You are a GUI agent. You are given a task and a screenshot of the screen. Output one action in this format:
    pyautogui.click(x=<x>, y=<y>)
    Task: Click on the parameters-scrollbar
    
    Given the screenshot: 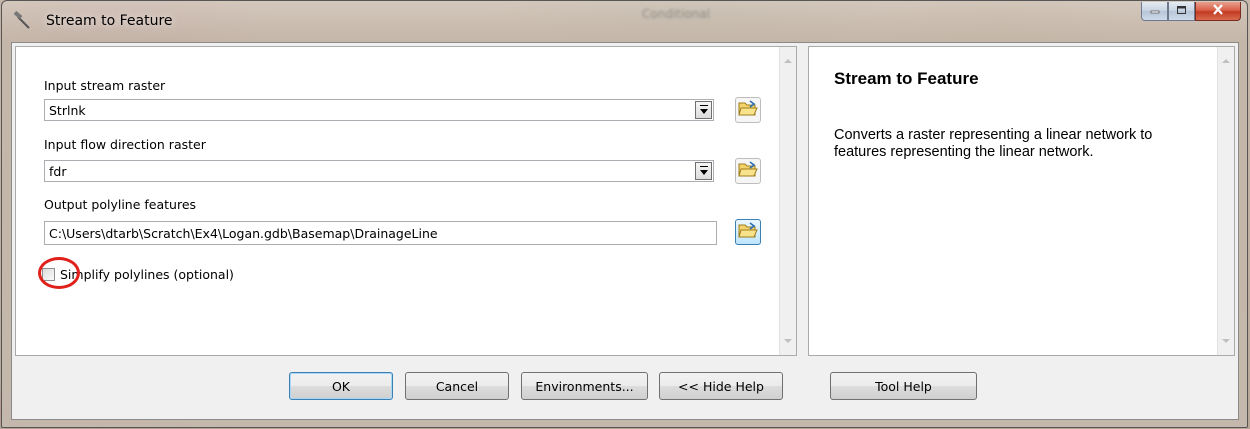 What is the action you would take?
    pyautogui.click(x=787, y=201)
    